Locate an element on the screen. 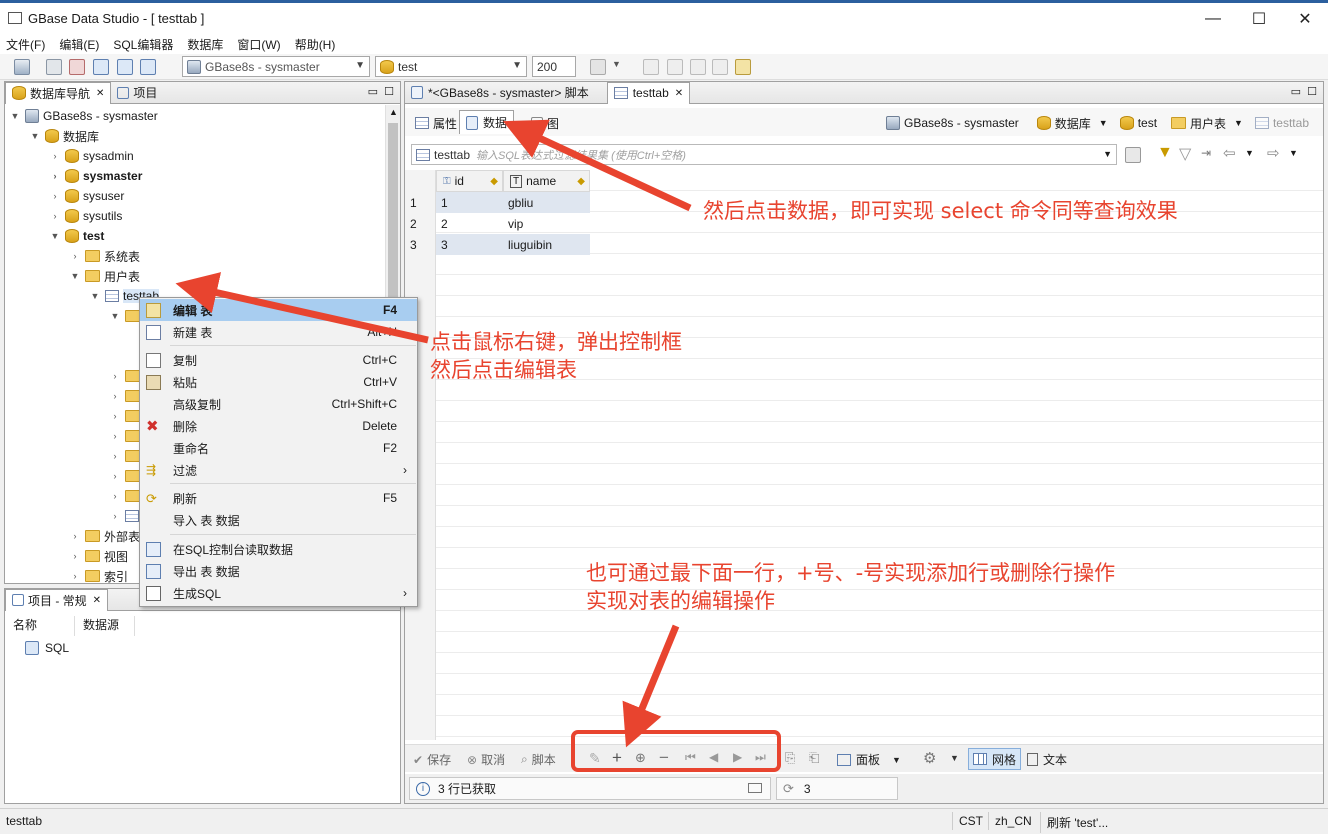 The height and width of the screenshot is (834, 1328). edit-row-icon: ✎ is located at coordinates (595, 758).